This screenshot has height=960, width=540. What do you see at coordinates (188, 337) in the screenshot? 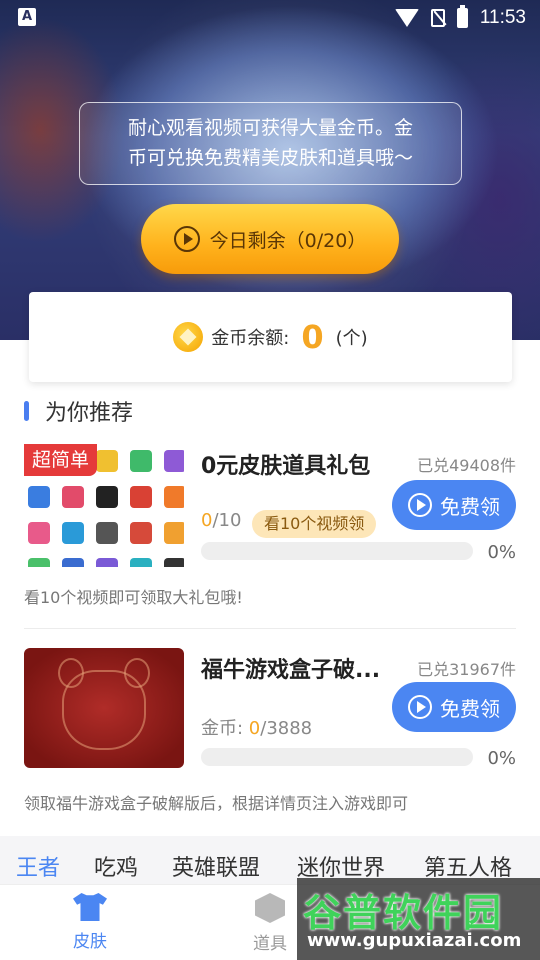
I see `coin-icon` at bounding box center [188, 337].